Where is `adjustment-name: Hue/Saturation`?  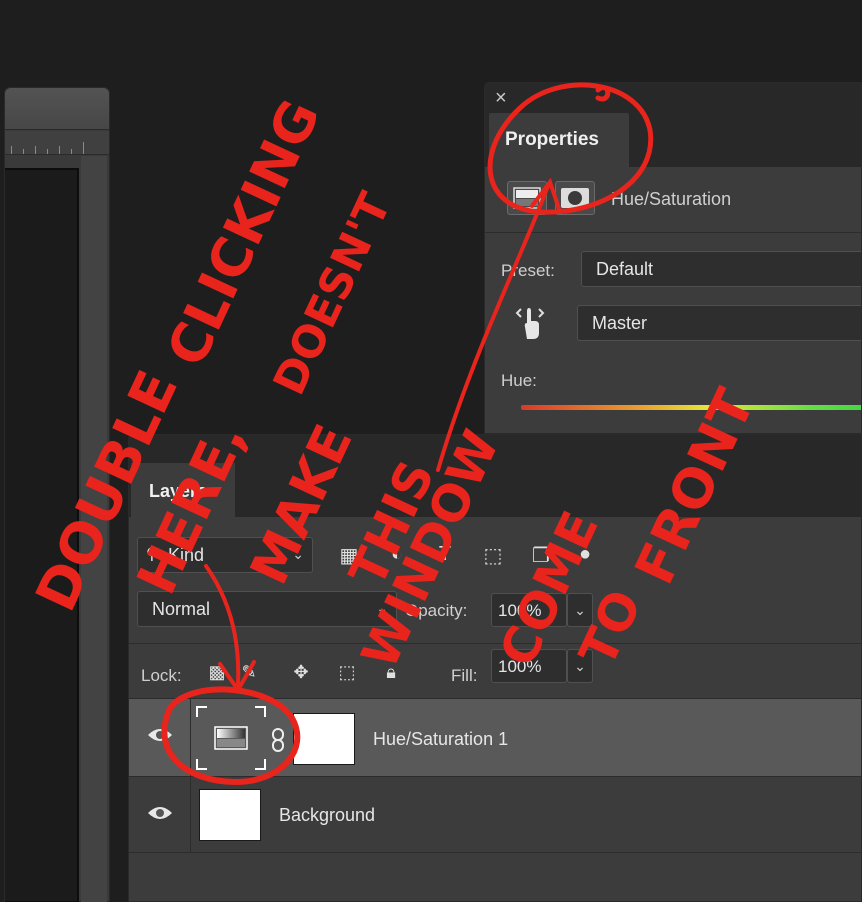 adjustment-name: Hue/Saturation is located at coordinates (671, 199).